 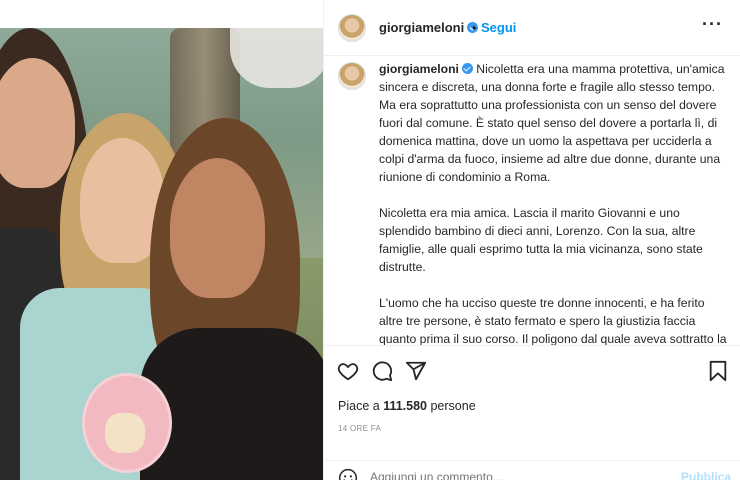 I want to click on caption-username-text: giorgiameloni, so click(x=419, y=69).